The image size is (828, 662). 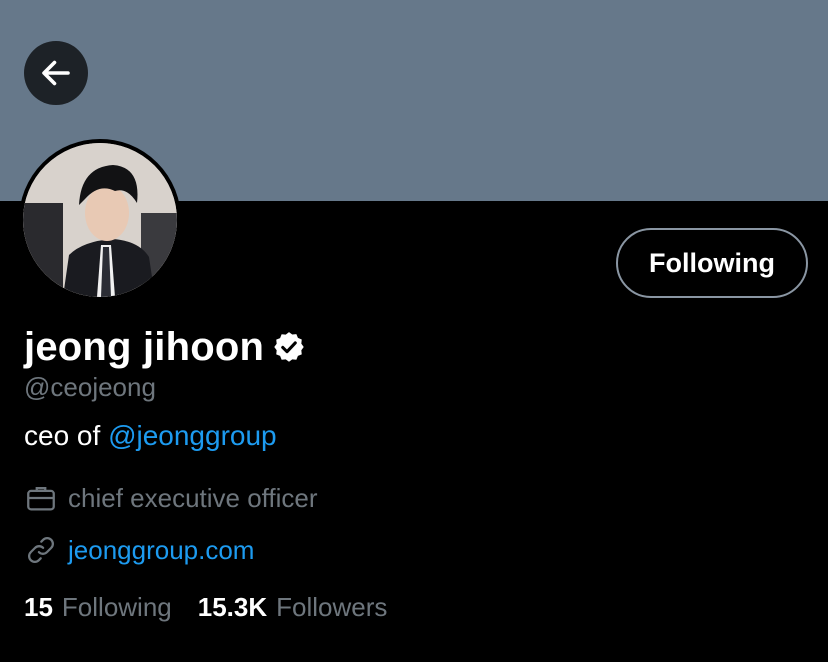 What do you see at coordinates (66, 435) in the screenshot?
I see `bio-text: ceo of` at bounding box center [66, 435].